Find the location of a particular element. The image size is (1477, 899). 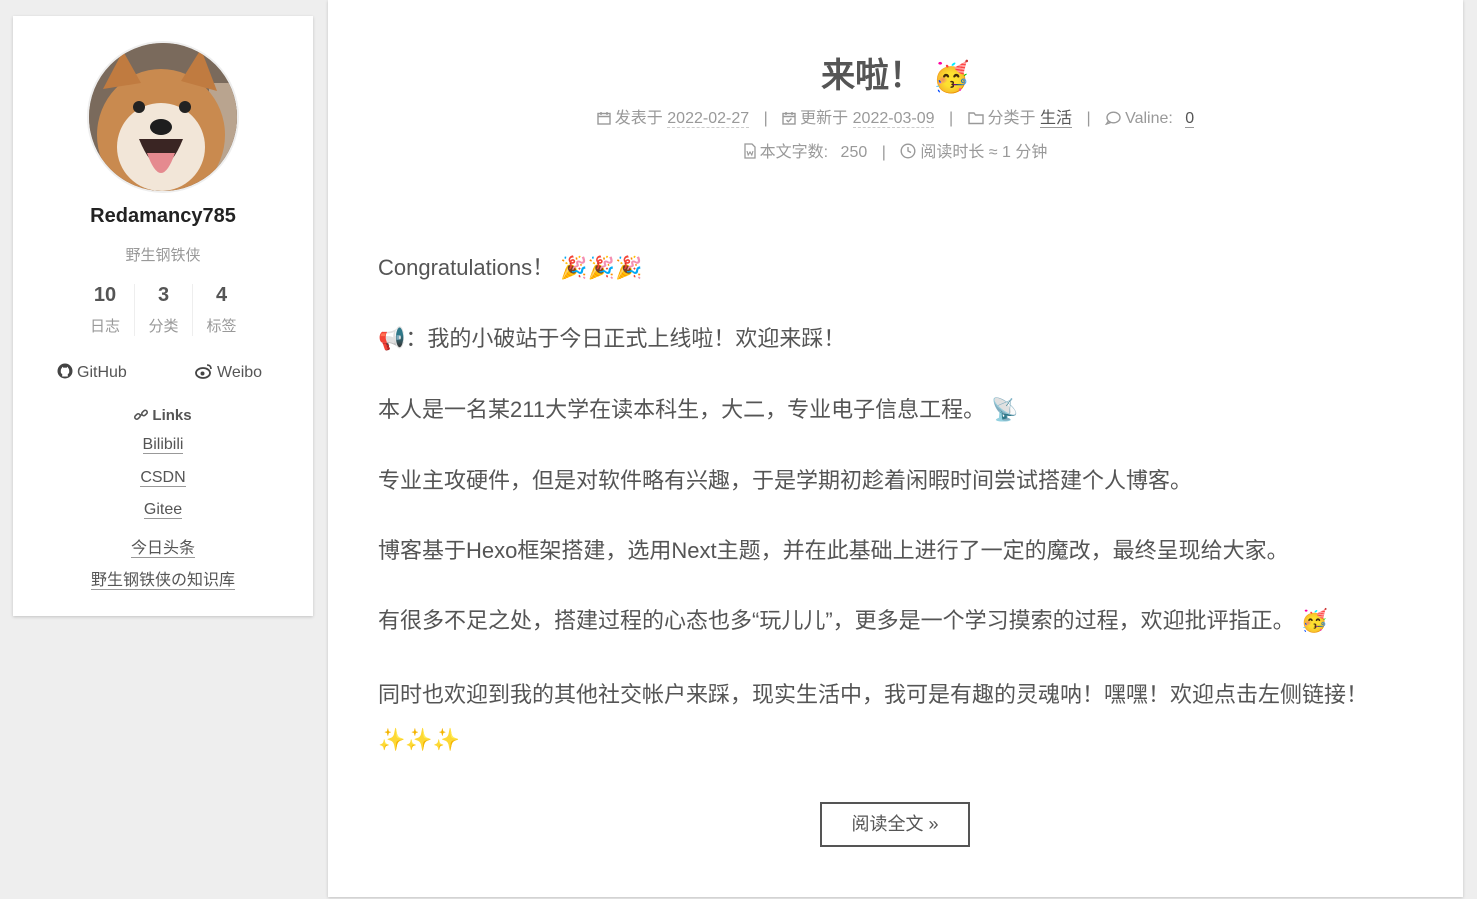

stat-count: 10 is located at coordinates (105, 295).